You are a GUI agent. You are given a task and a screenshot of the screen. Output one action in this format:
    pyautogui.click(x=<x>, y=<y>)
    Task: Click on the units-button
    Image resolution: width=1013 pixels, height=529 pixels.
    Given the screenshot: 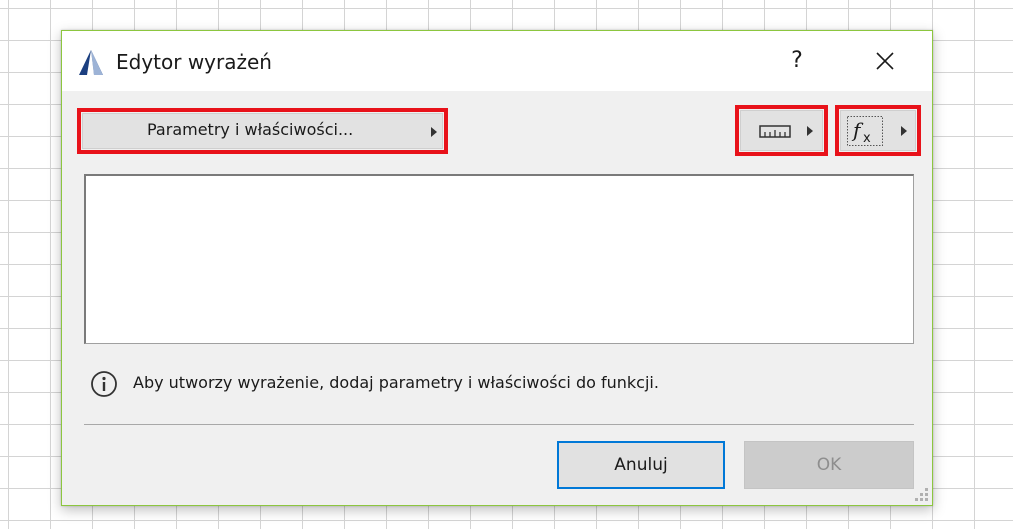 What is the action you would take?
    pyautogui.click(x=781, y=130)
    